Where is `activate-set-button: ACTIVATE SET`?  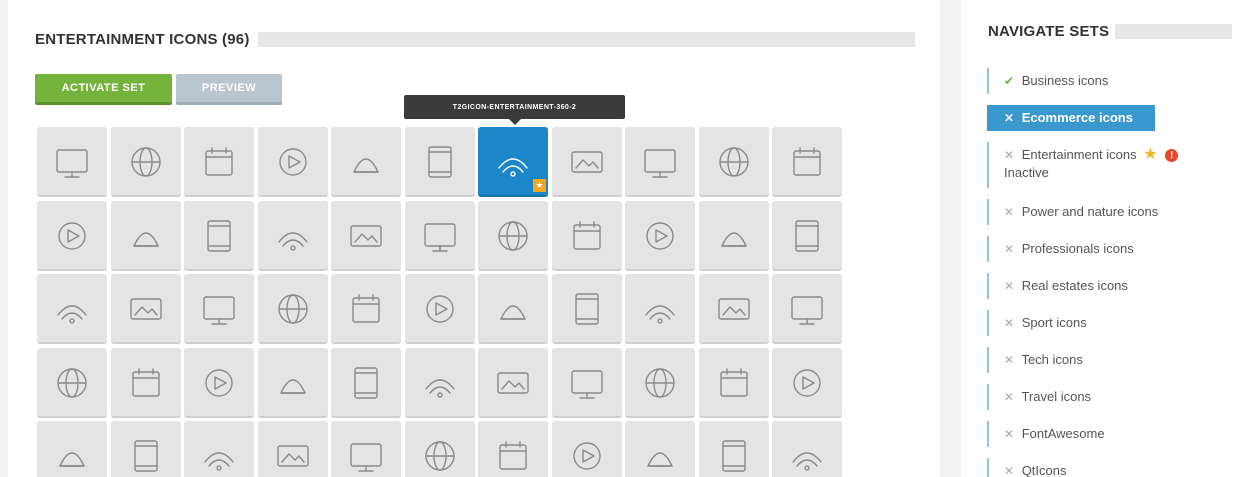 activate-set-button: ACTIVATE SET is located at coordinates (103, 89).